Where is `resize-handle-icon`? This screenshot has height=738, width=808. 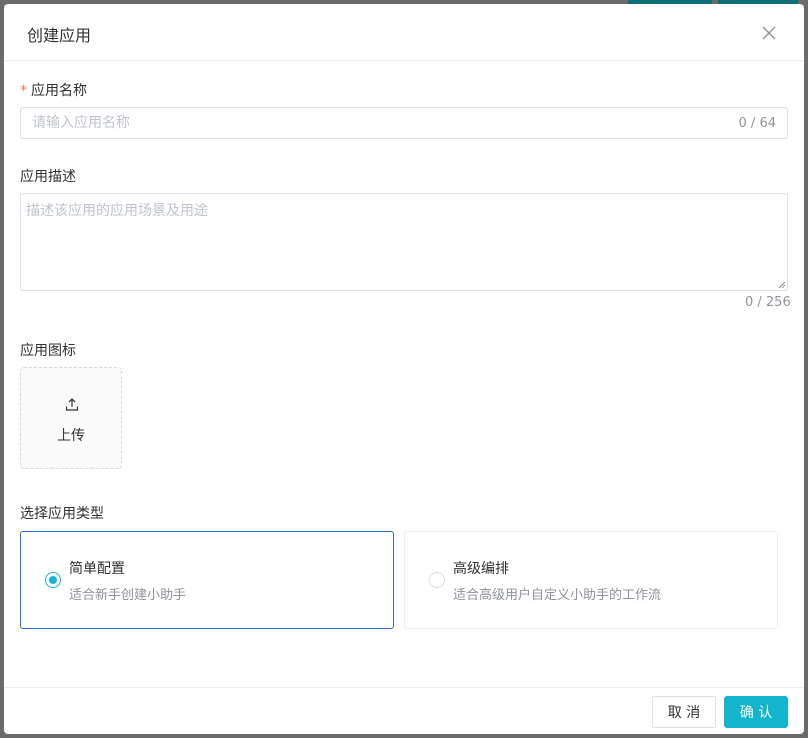 resize-handle-icon is located at coordinates (782, 285).